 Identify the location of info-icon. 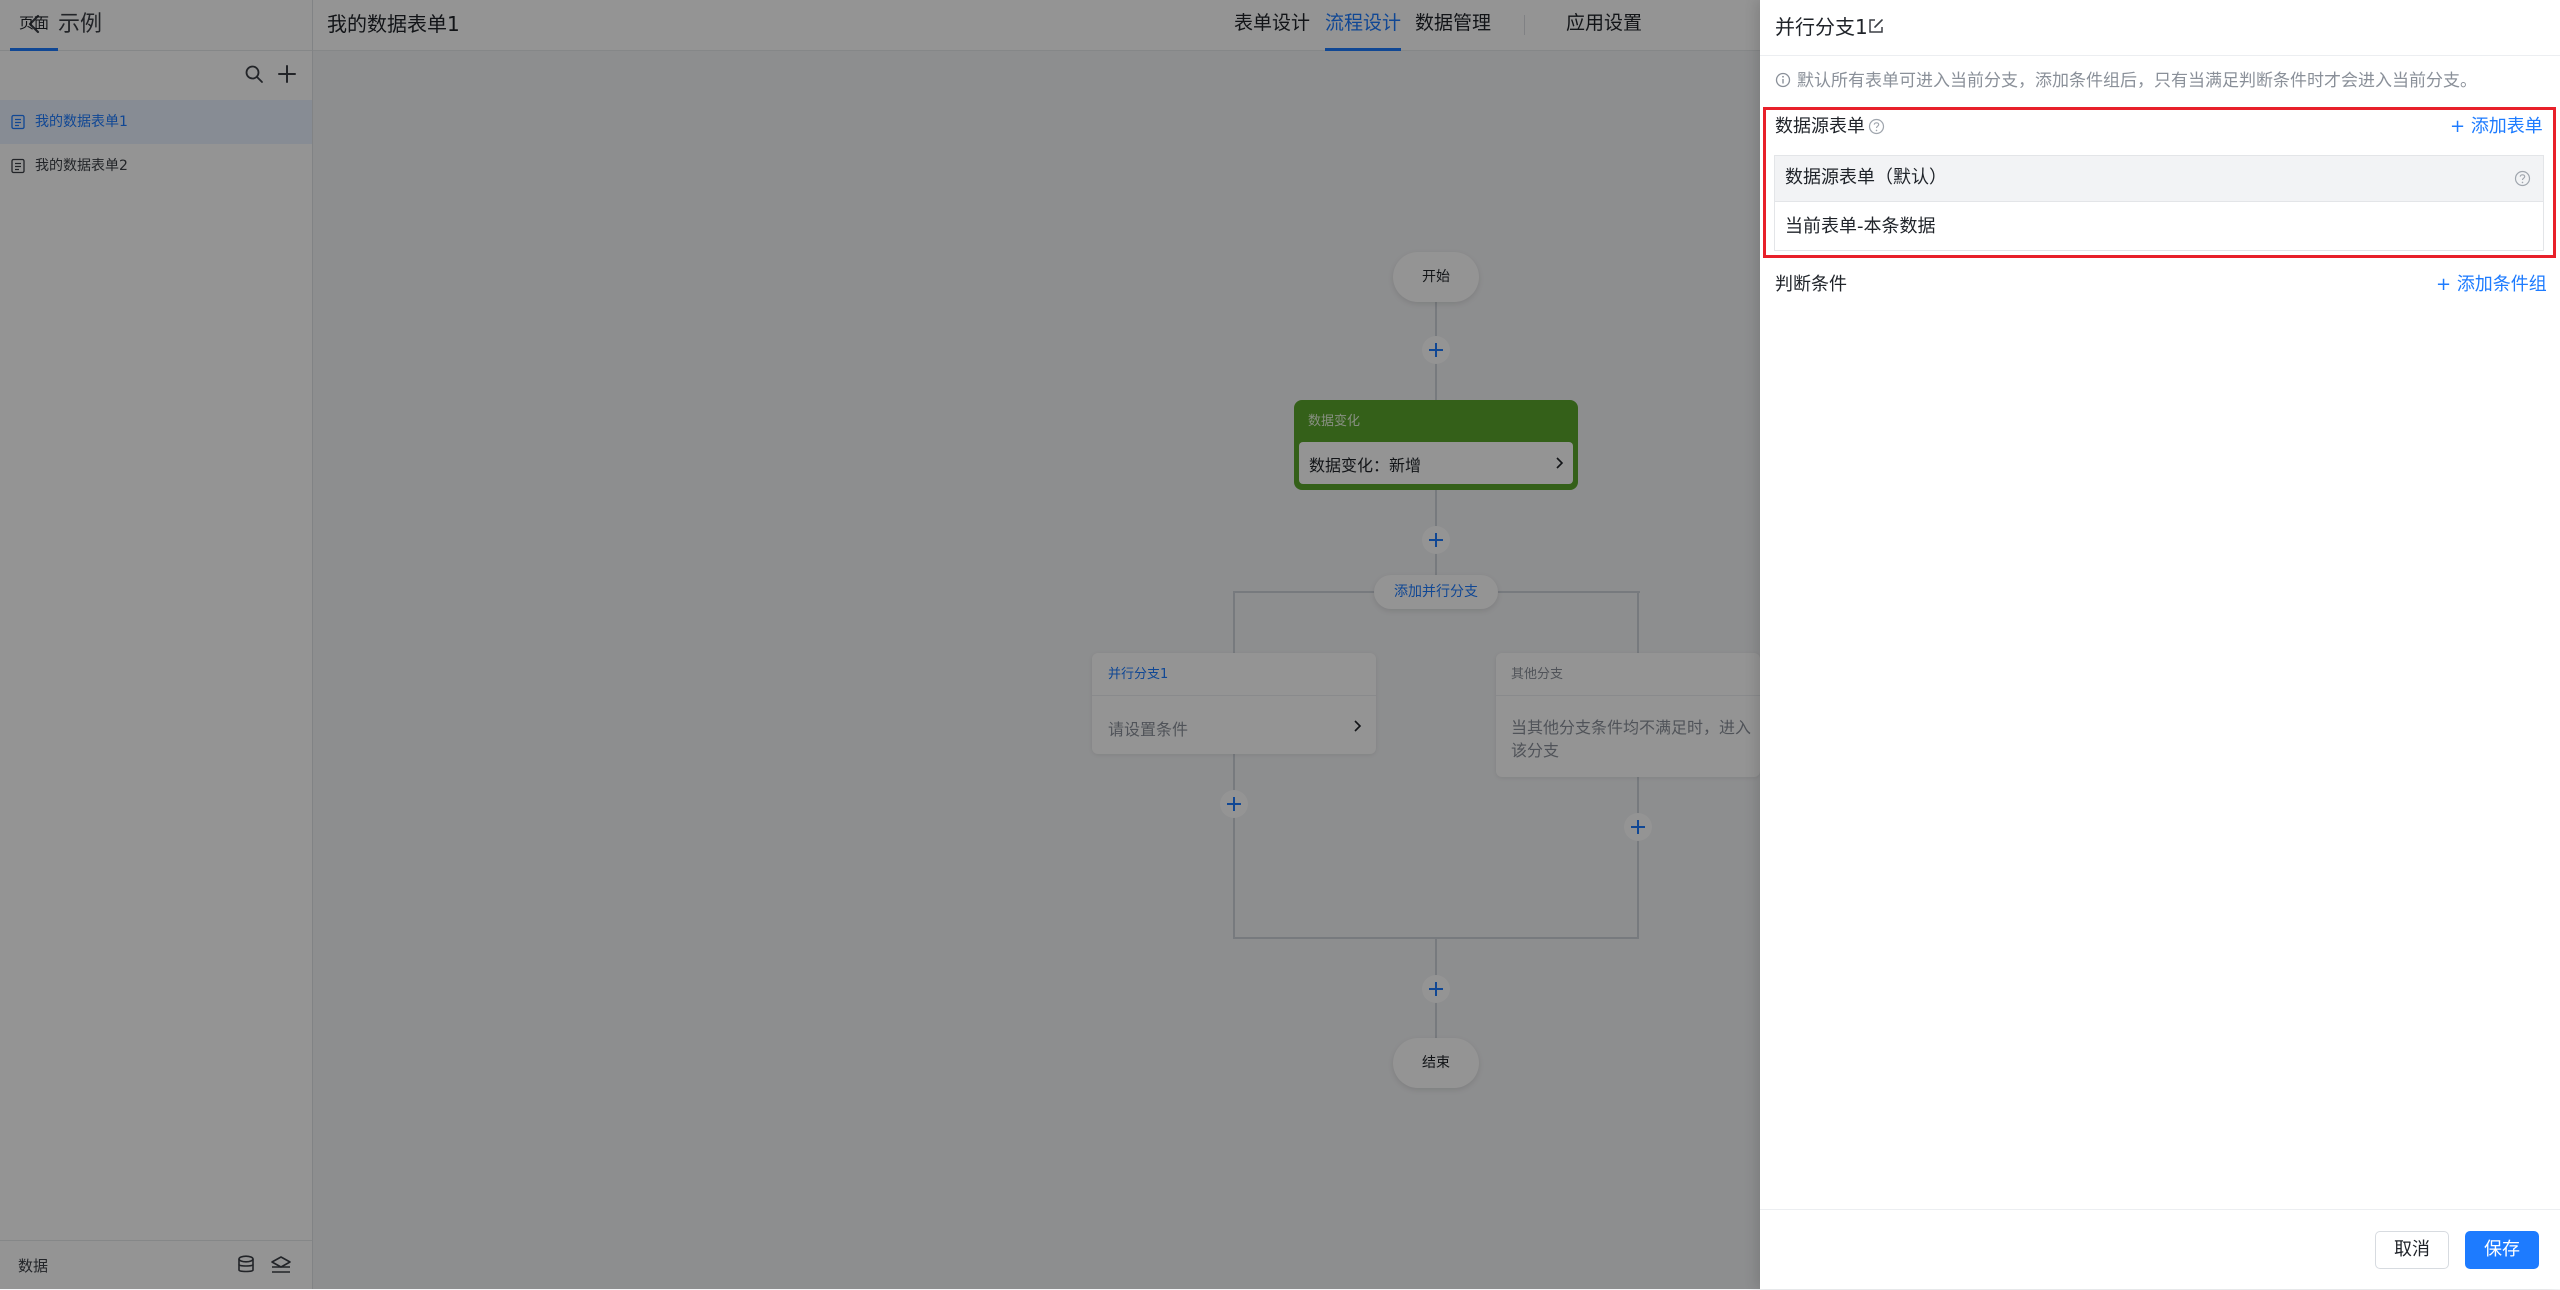
(1783, 80).